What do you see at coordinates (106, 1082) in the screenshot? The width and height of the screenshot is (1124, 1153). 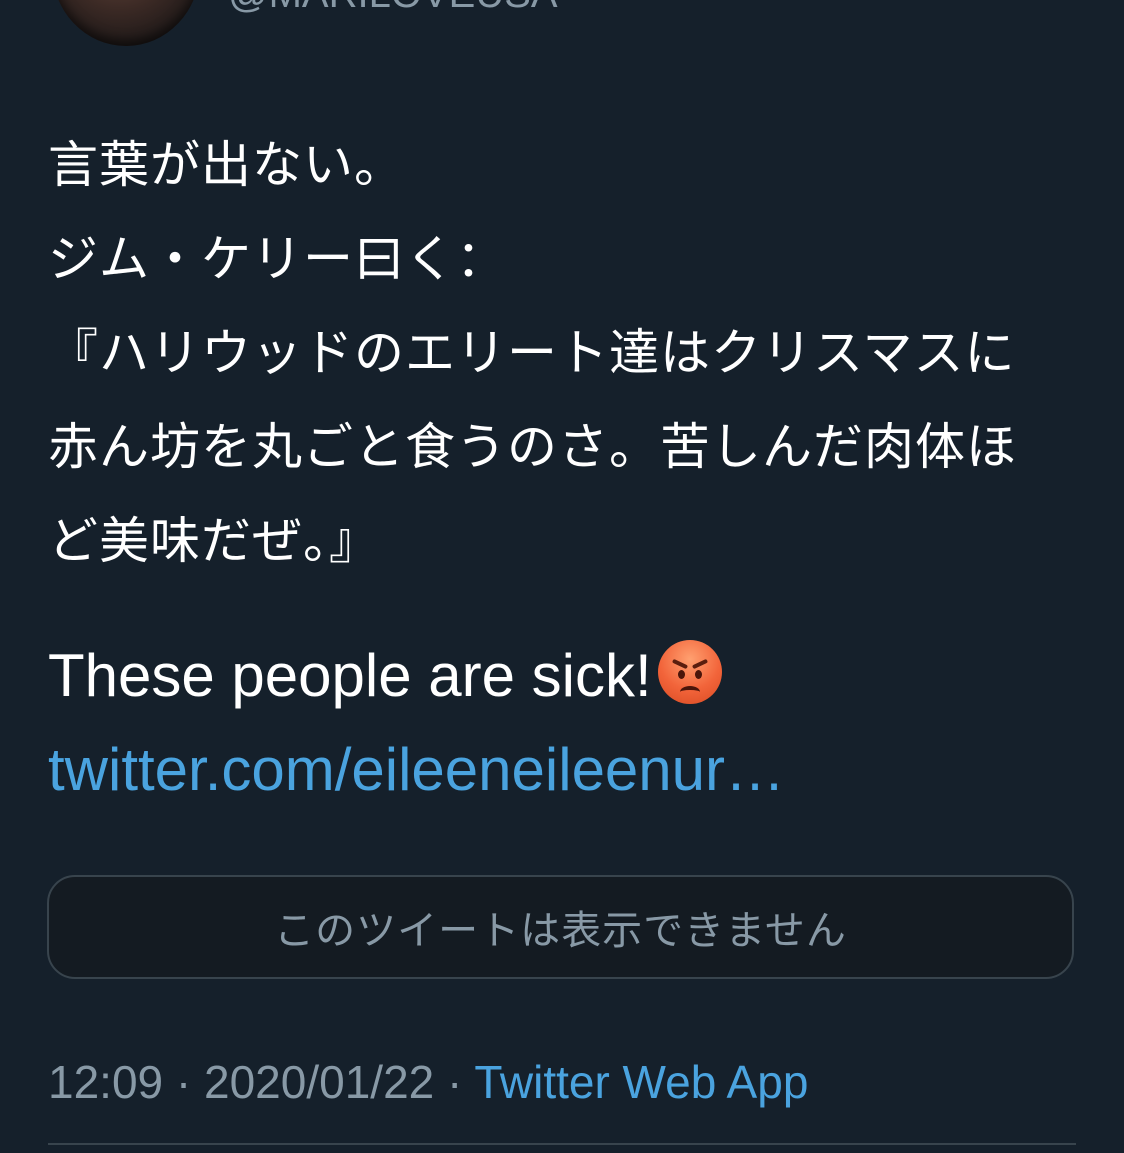 I see `tweet-time: 12:09` at bounding box center [106, 1082].